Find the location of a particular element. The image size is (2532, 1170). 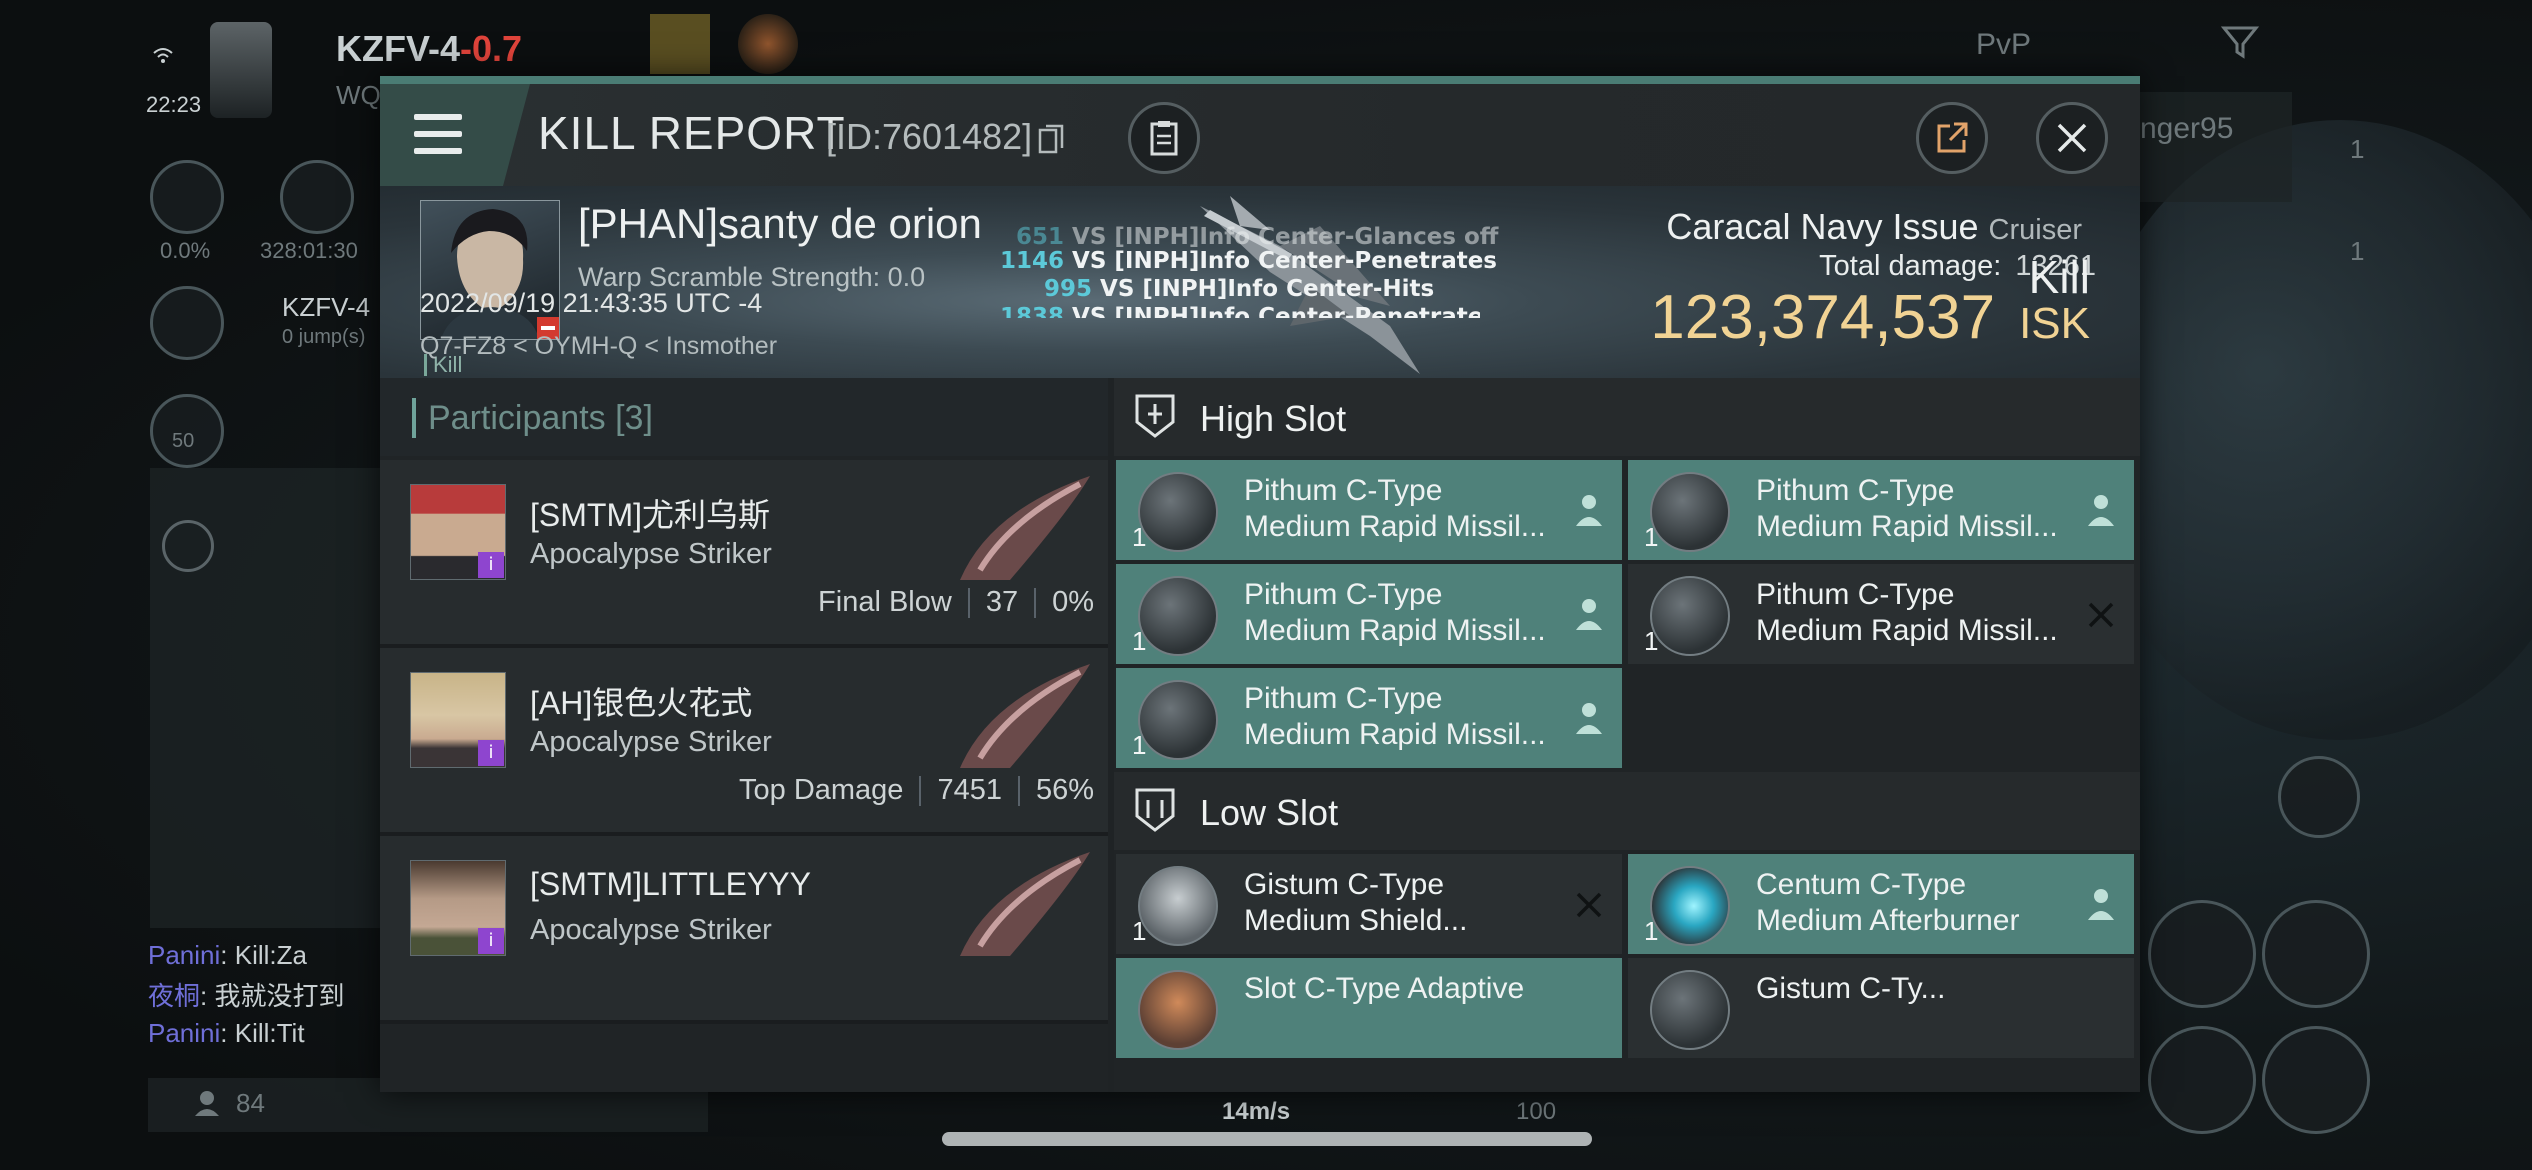

chat-line-1: Panini: Kill:Za is located at coordinates (227, 955).